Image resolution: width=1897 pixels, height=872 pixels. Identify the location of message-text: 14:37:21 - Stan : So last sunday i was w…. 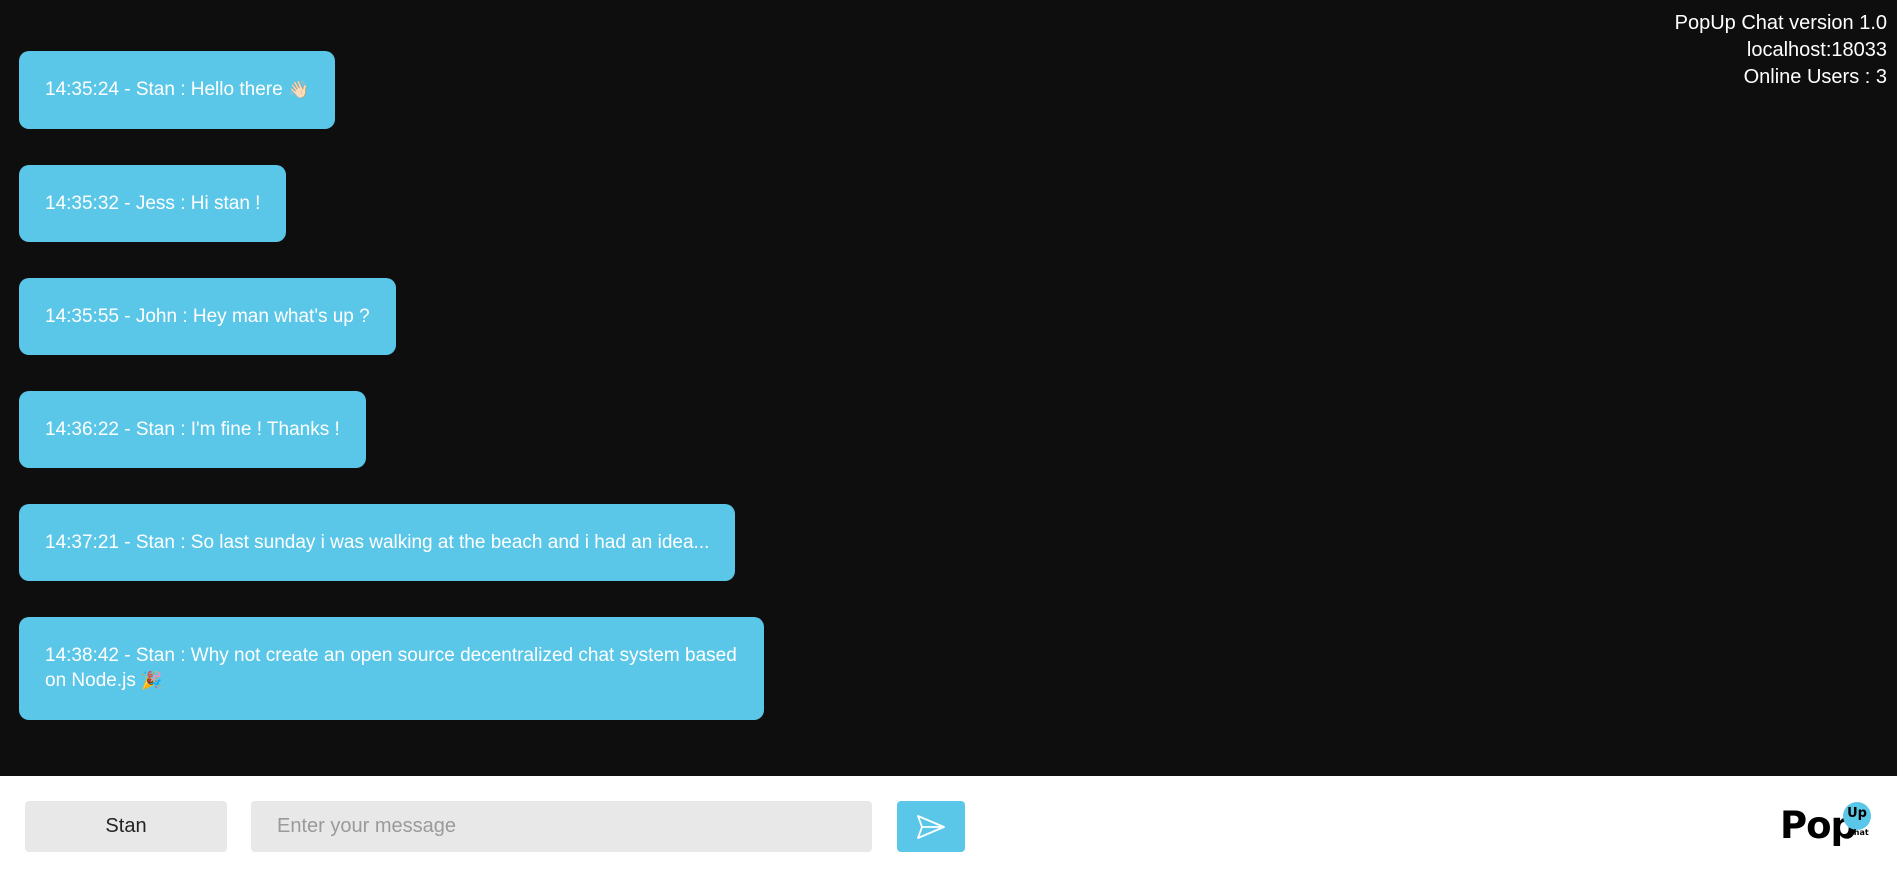
(377, 542).